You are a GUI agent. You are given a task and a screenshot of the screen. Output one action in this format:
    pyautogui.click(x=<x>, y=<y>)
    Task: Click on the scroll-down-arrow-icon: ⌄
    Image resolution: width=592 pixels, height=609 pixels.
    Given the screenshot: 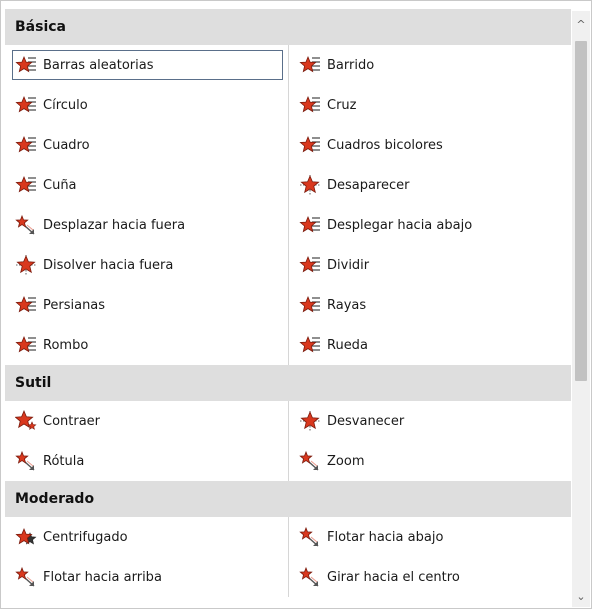 What is the action you would take?
    pyautogui.click(x=581, y=597)
    